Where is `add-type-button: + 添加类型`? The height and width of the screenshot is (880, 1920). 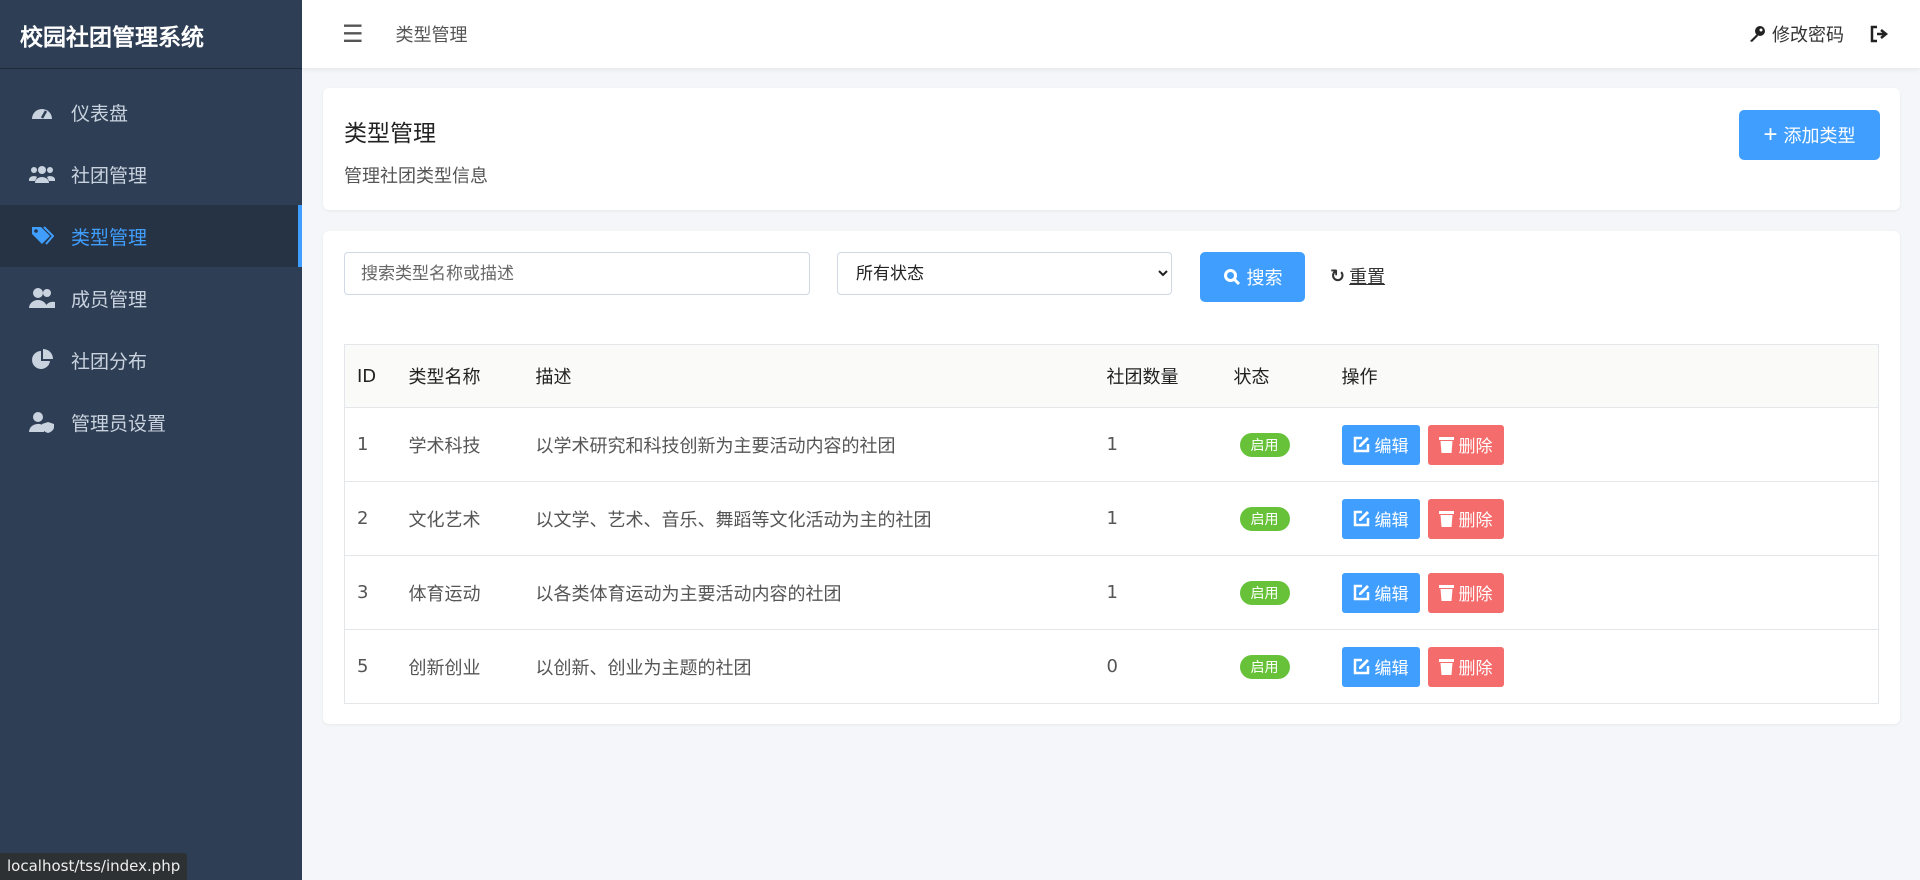 add-type-button: + 添加类型 is located at coordinates (1809, 135).